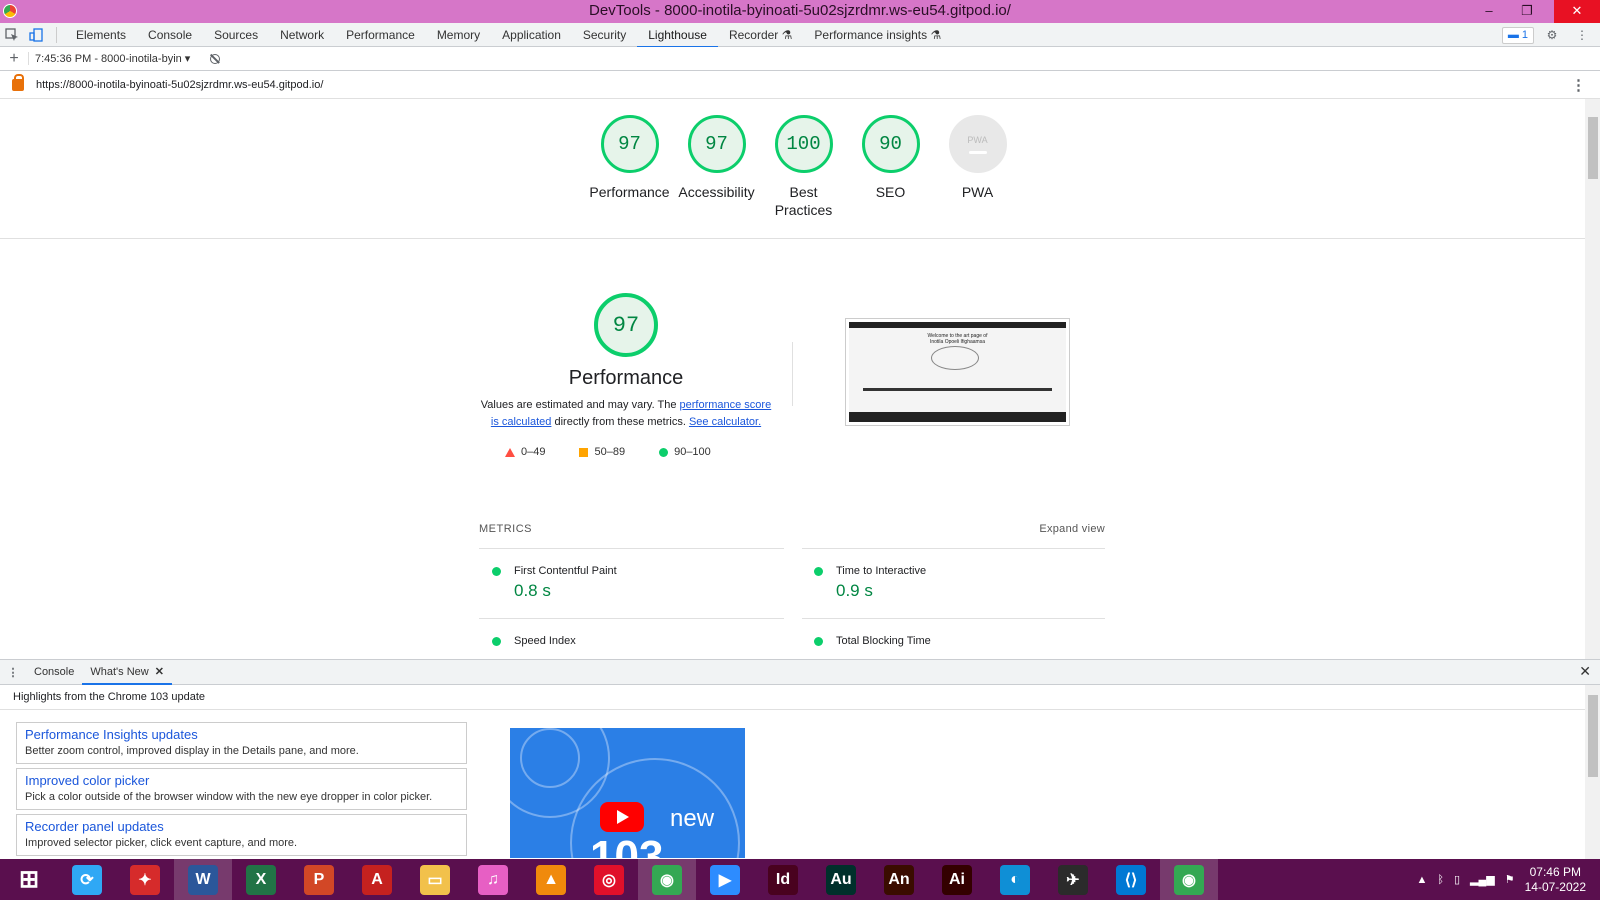 This screenshot has height=900, width=1600. What do you see at coordinates (101, 35) in the screenshot?
I see `tab-elements: Elements` at bounding box center [101, 35].